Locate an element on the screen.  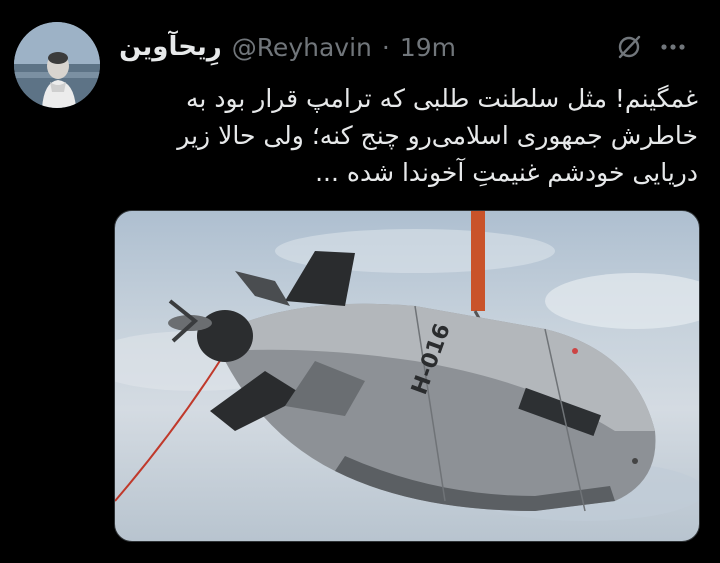
avatar-photo is located at coordinates (57, 65).